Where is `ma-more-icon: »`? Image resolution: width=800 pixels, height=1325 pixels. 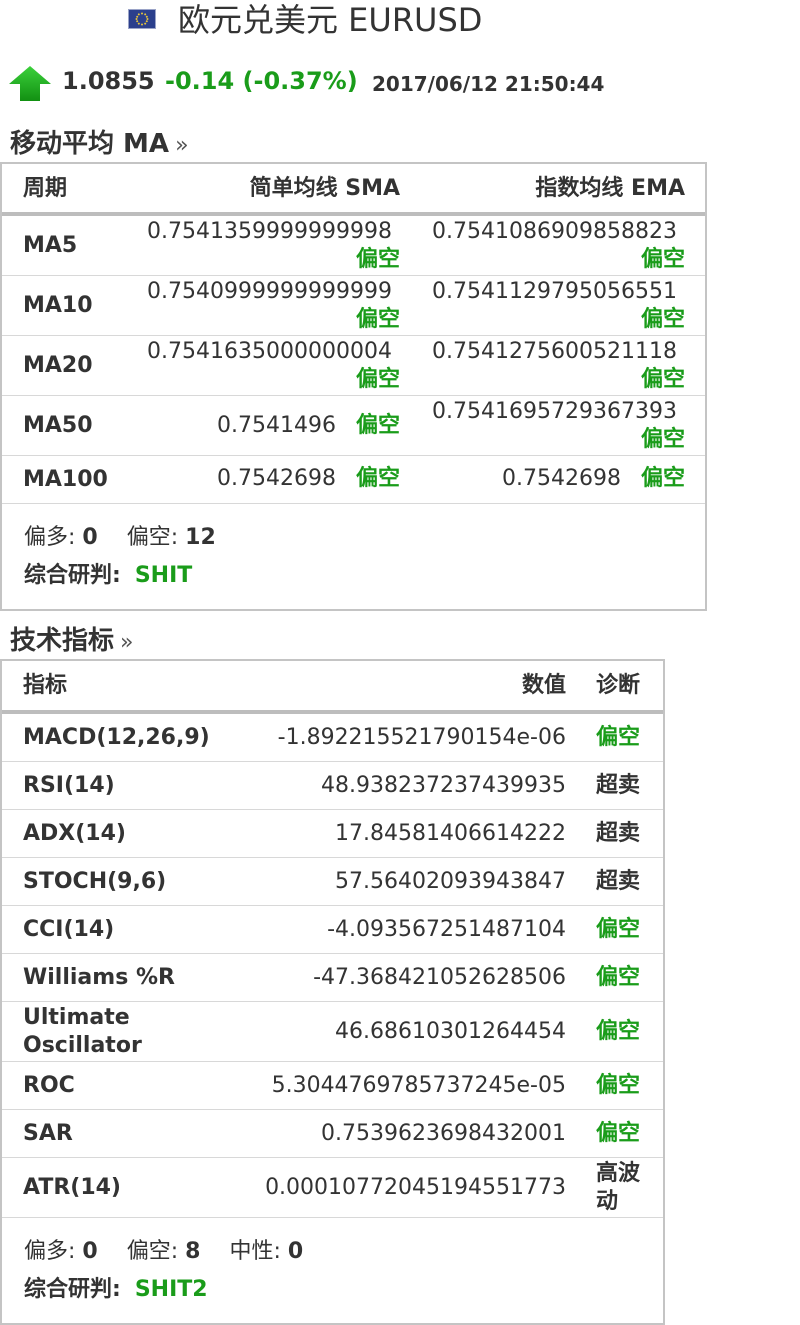 ma-more-icon: » is located at coordinates (181, 145).